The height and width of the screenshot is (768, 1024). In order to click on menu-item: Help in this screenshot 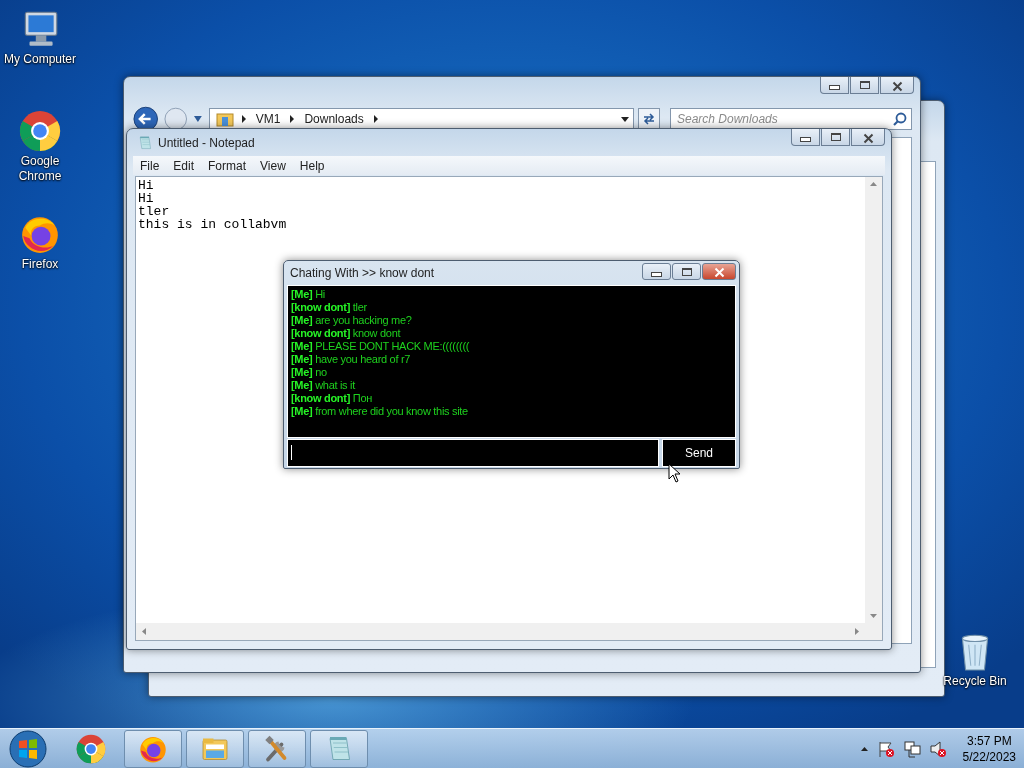, I will do `click(312, 165)`.